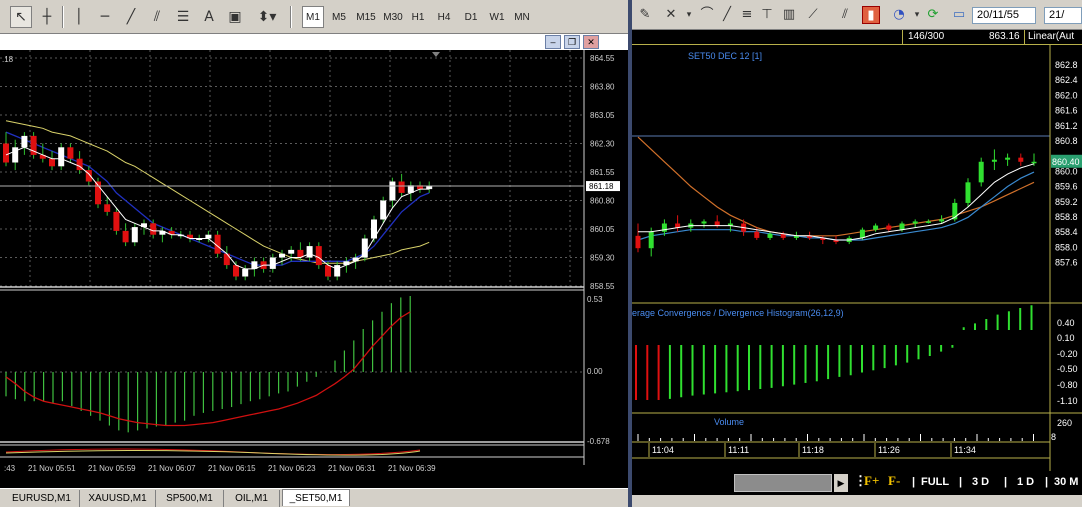 Image resolution: width=1082 pixels, height=507 pixels. Describe the element at coordinates (789, 15) in the screenshot. I see `bars-icon: ▥` at that location.